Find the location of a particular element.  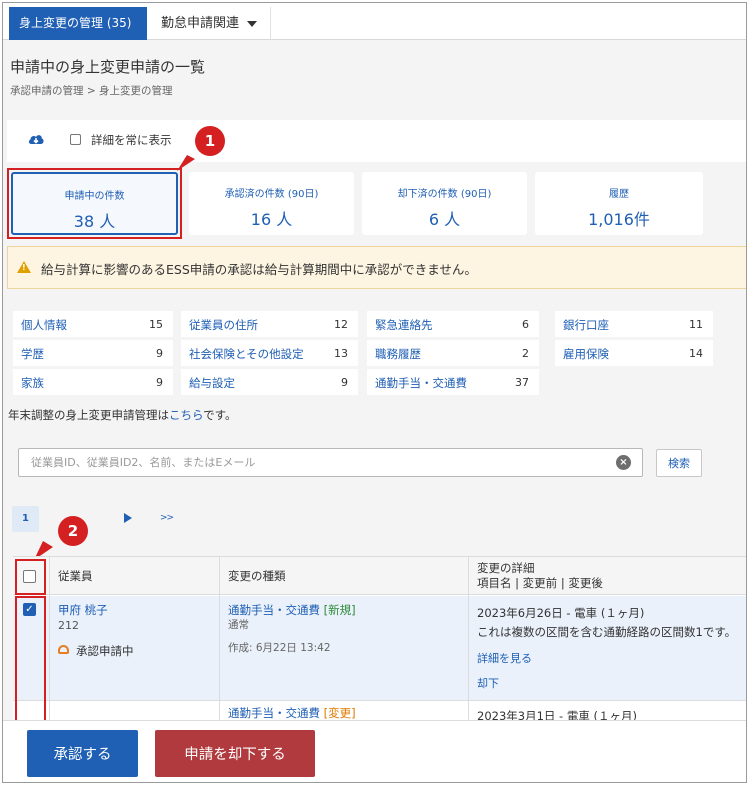

year-end-suffix: です。 is located at coordinates (220, 415).